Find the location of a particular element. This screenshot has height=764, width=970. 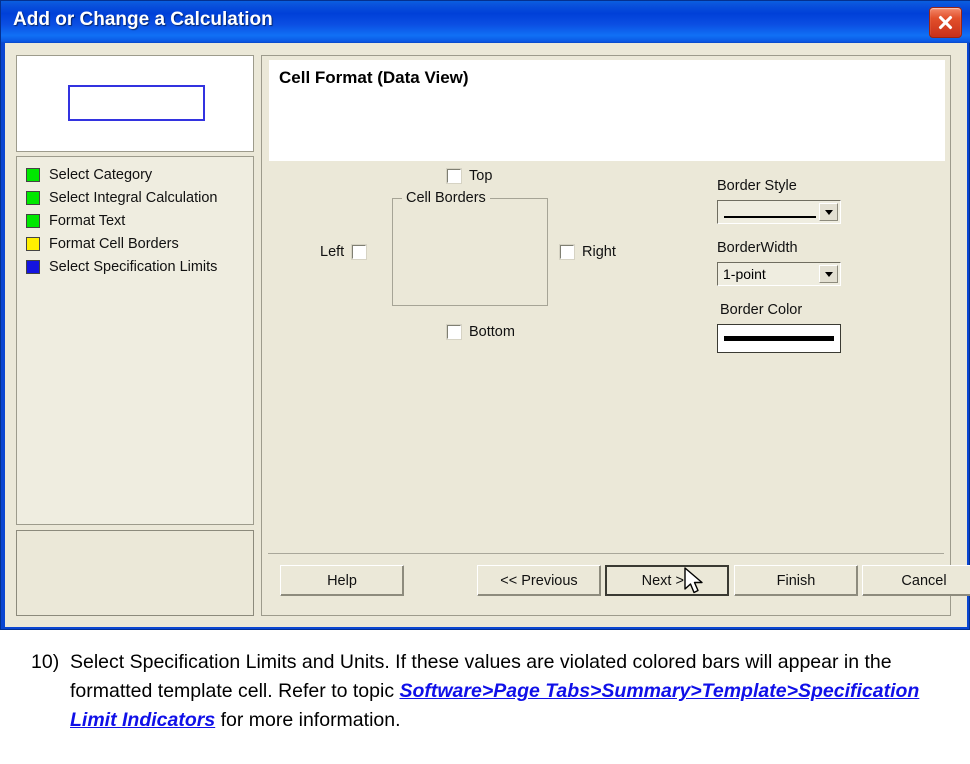

panel-header: Cell Format (Data View) is located at coordinates (607, 110).